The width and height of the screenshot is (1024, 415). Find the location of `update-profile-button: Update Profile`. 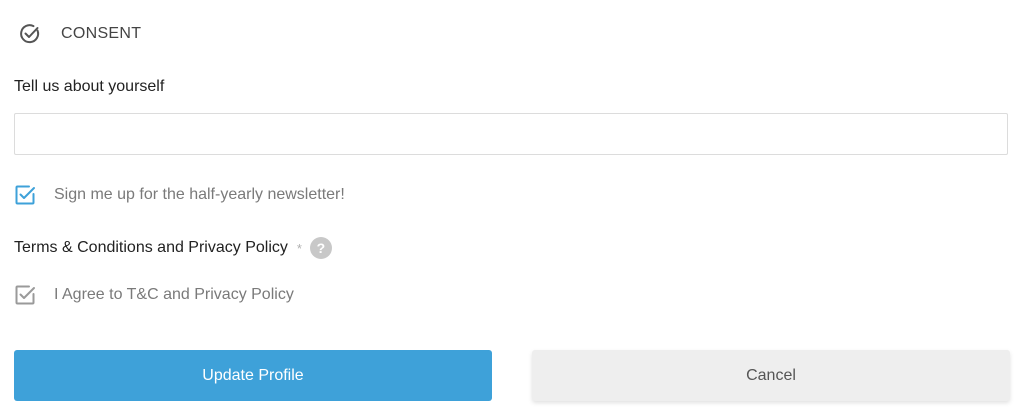

update-profile-button: Update Profile is located at coordinates (253, 375).